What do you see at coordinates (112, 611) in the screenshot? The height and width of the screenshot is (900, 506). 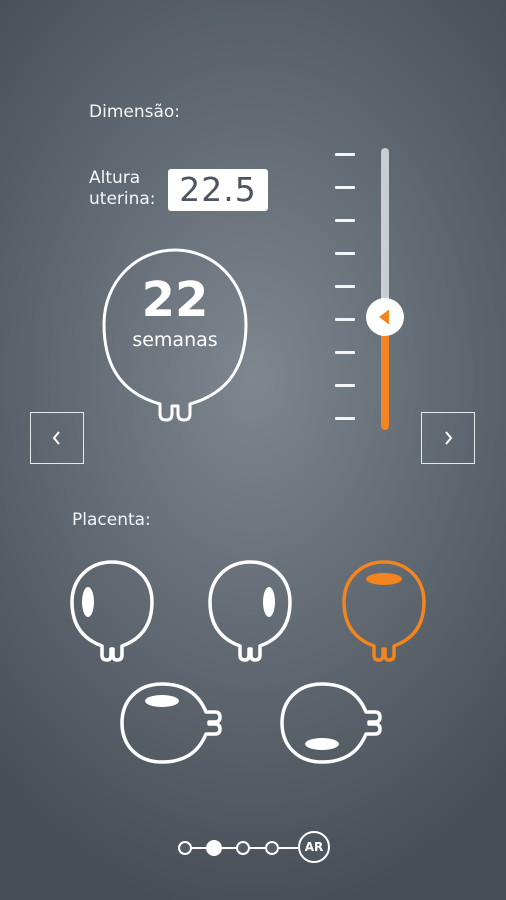 I see `placenta-left-option` at bounding box center [112, 611].